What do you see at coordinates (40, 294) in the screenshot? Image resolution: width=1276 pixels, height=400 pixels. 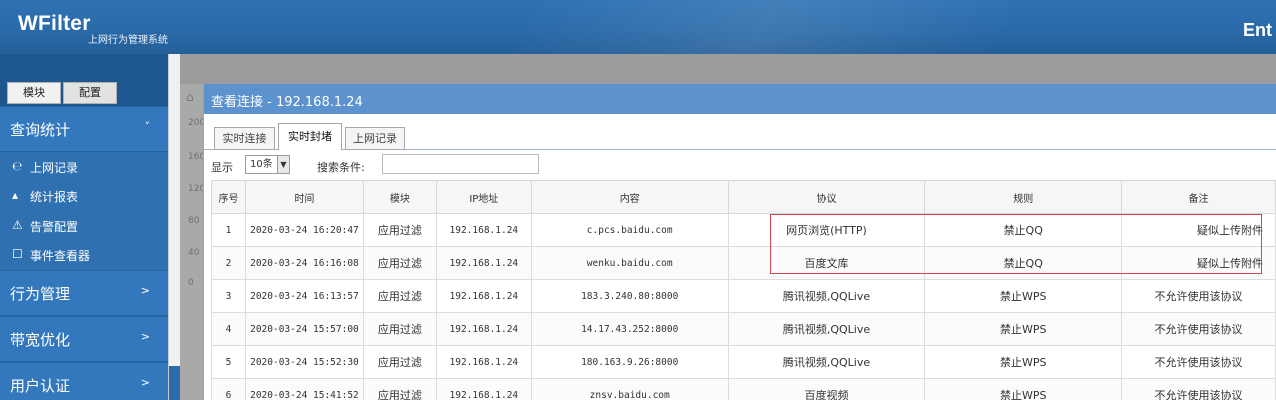 I see `sidebar-section-label: 行为管理` at bounding box center [40, 294].